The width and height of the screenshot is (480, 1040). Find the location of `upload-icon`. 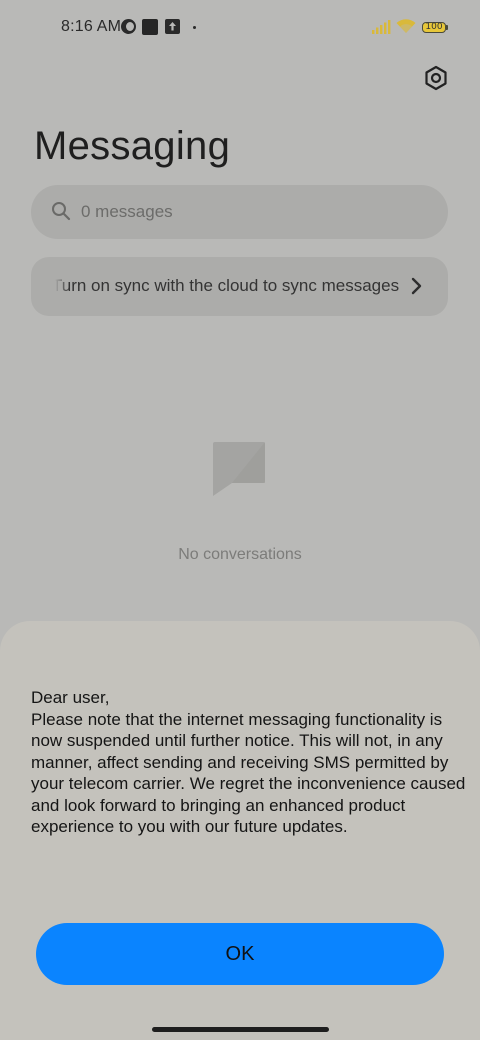

upload-icon is located at coordinates (172, 26).